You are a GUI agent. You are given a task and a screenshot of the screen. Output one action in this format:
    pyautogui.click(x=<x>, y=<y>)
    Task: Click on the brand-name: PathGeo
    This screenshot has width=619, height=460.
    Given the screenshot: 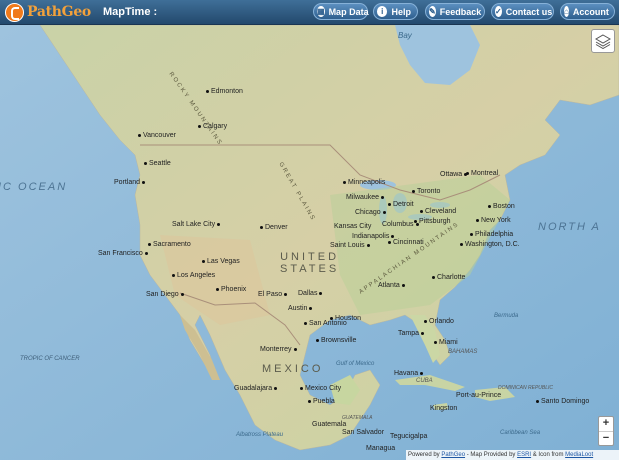 What is the action you would take?
    pyautogui.click(x=59, y=12)
    